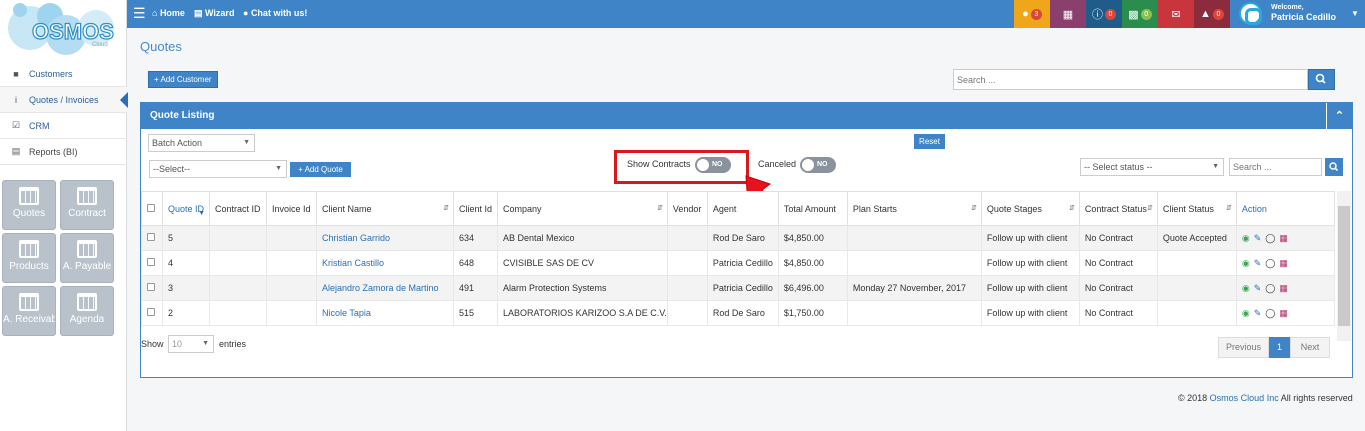 Image resolution: width=1365 pixels, height=431 pixels. What do you see at coordinates (1321, 79) in the screenshot?
I see `search-button` at bounding box center [1321, 79].